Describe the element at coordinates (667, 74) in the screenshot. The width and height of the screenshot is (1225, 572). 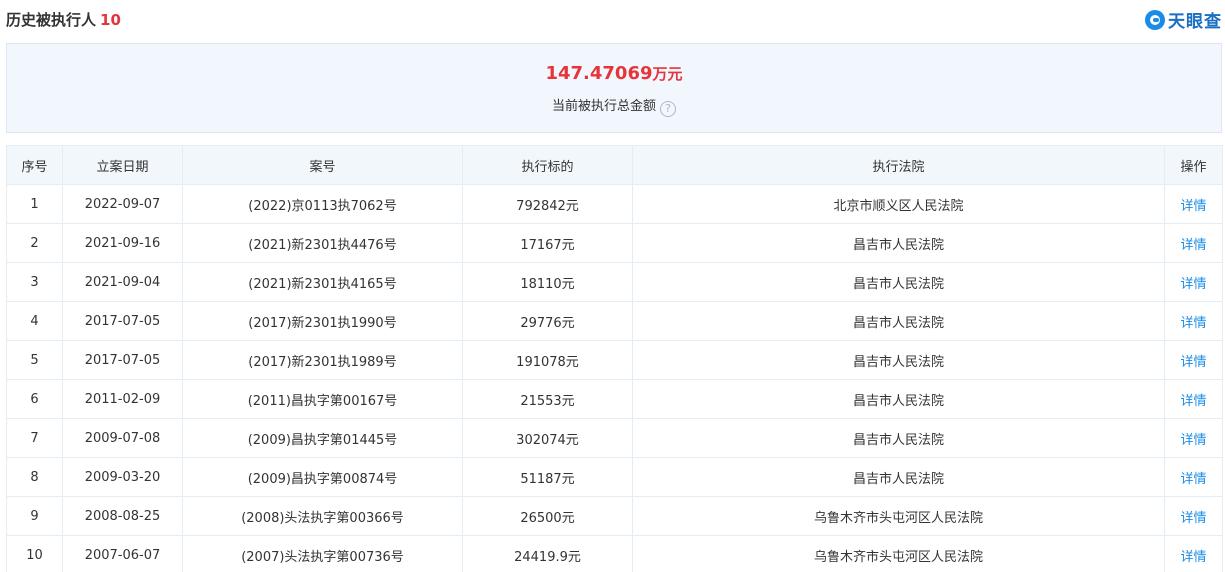
I see `total-amount-unit: 万元` at that location.